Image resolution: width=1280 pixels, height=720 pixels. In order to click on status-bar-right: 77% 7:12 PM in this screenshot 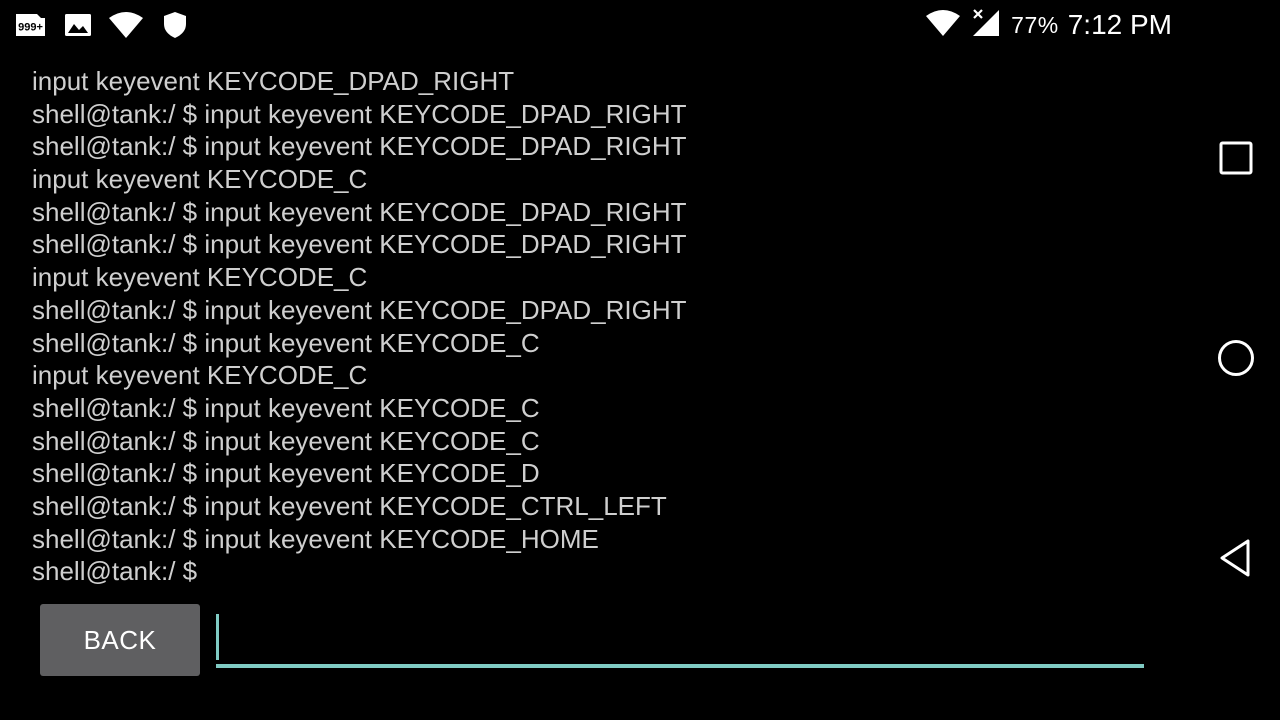, I will do `click(1048, 25)`.